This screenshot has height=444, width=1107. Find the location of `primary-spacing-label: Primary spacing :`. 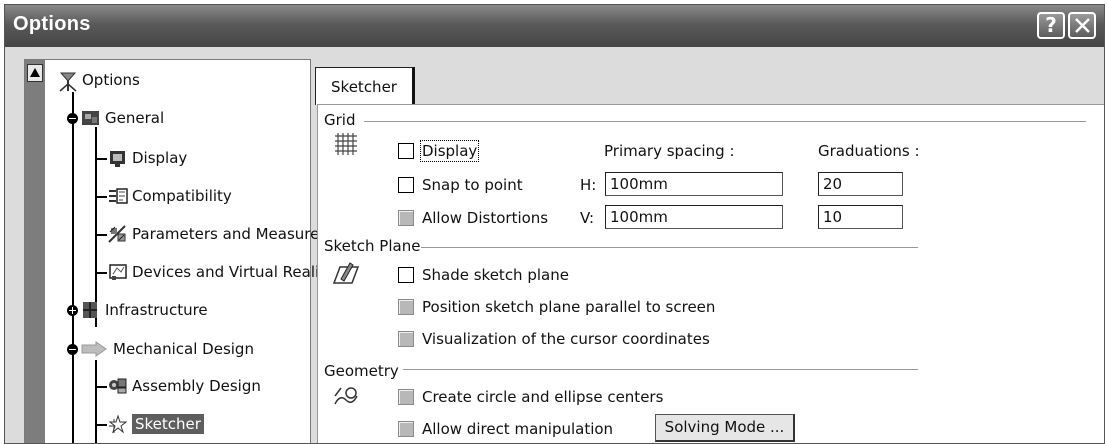

primary-spacing-label: Primary spacing : is located at coordinates (669, 151).